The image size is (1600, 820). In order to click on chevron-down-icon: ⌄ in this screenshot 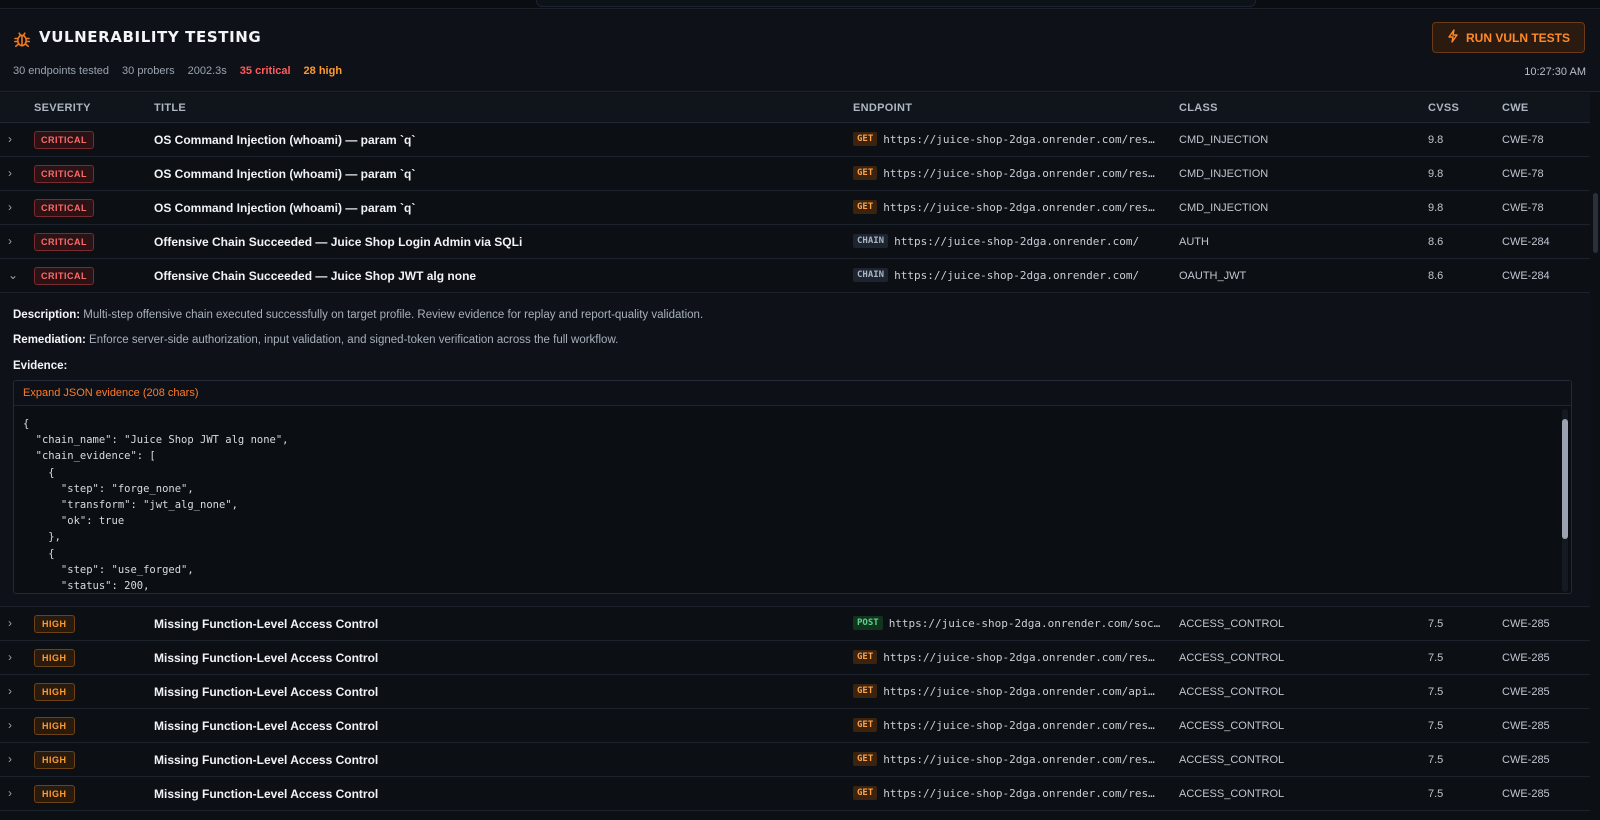, I will do `click(14, 275)`.